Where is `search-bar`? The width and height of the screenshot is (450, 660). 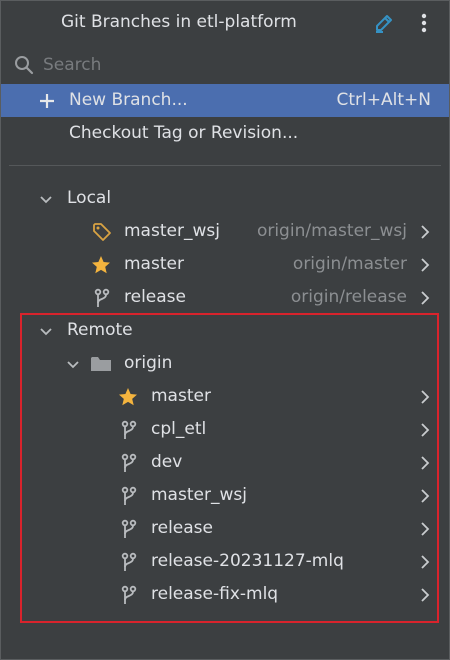
search-bar is located at coordinates (225, 65).